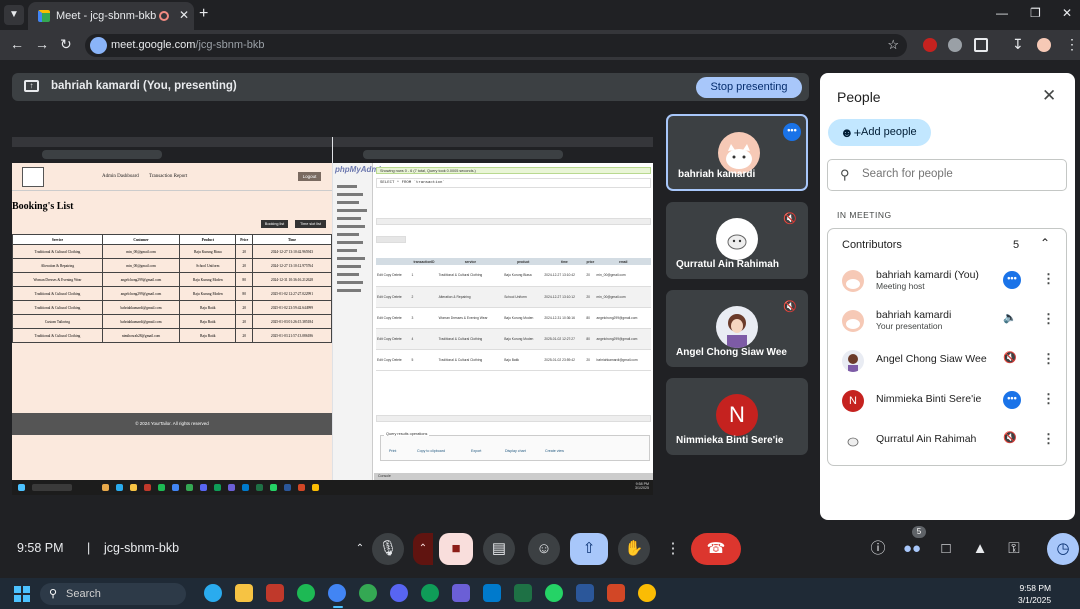 The width and height of the screenshot is (1080, 609). I want to click on participant-row: bahriah kamardi (You) Meeting host ••• ⋮, so click(948, 280).